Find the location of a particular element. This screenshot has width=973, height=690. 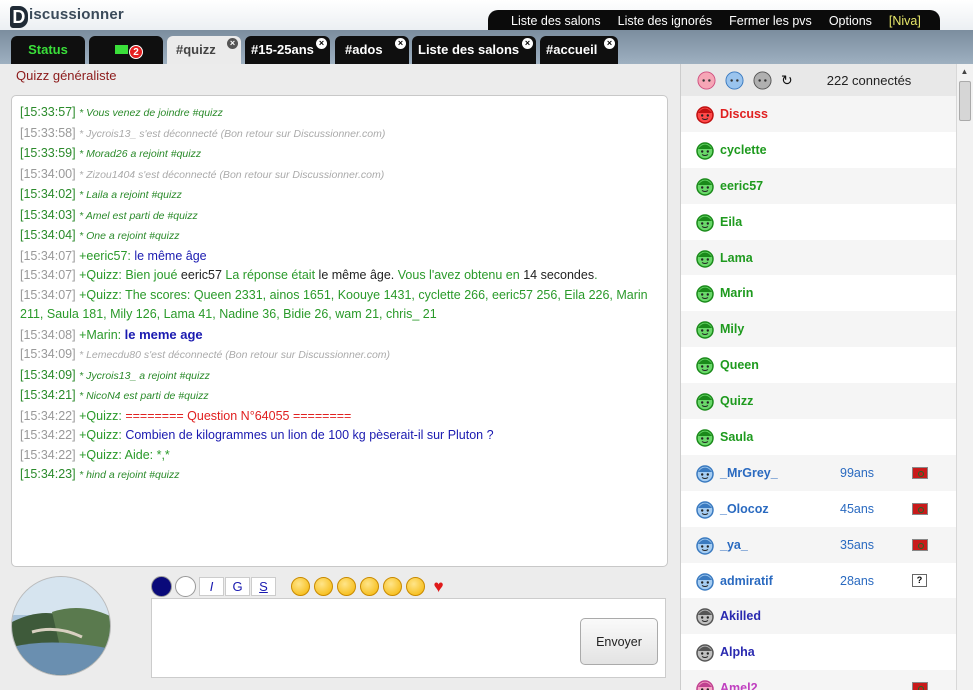

scroll-up-icon: ▲ is located at coordinates (964, 71).